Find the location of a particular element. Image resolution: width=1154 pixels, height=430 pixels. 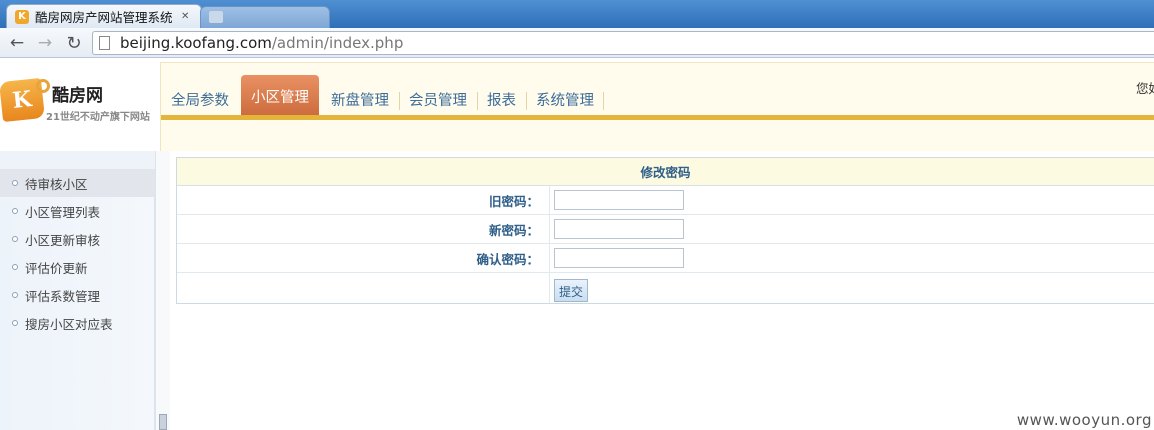

sidebar-item-pending-communities: 待审核小区 is located at coordinates (77, 183).